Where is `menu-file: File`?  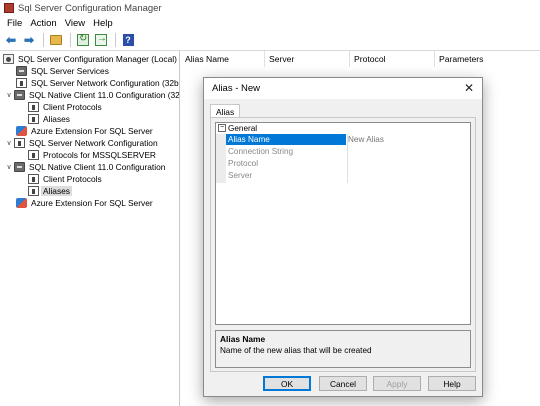 menu-file: File is located at coordinates (14, 23).